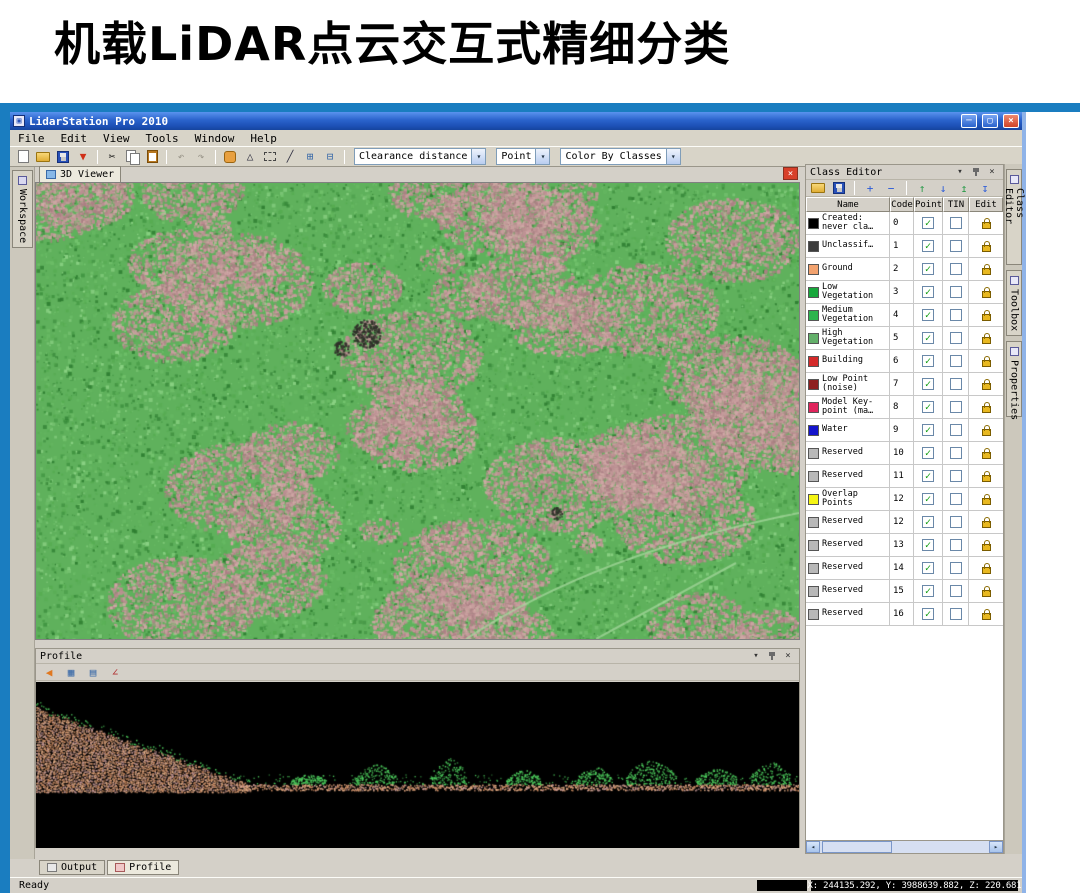  I want to click on move-top-icon: ↥, so click(964, 188).